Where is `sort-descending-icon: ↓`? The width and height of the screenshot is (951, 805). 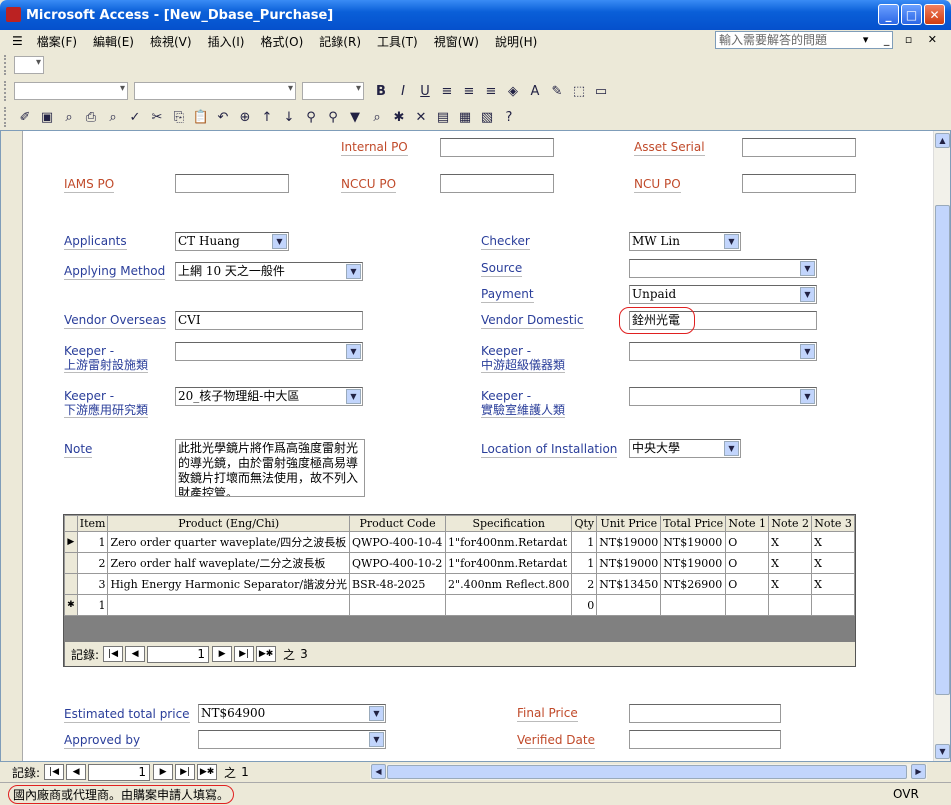 sort-descending-icon: ↓ is located at coordinates (289, 117).